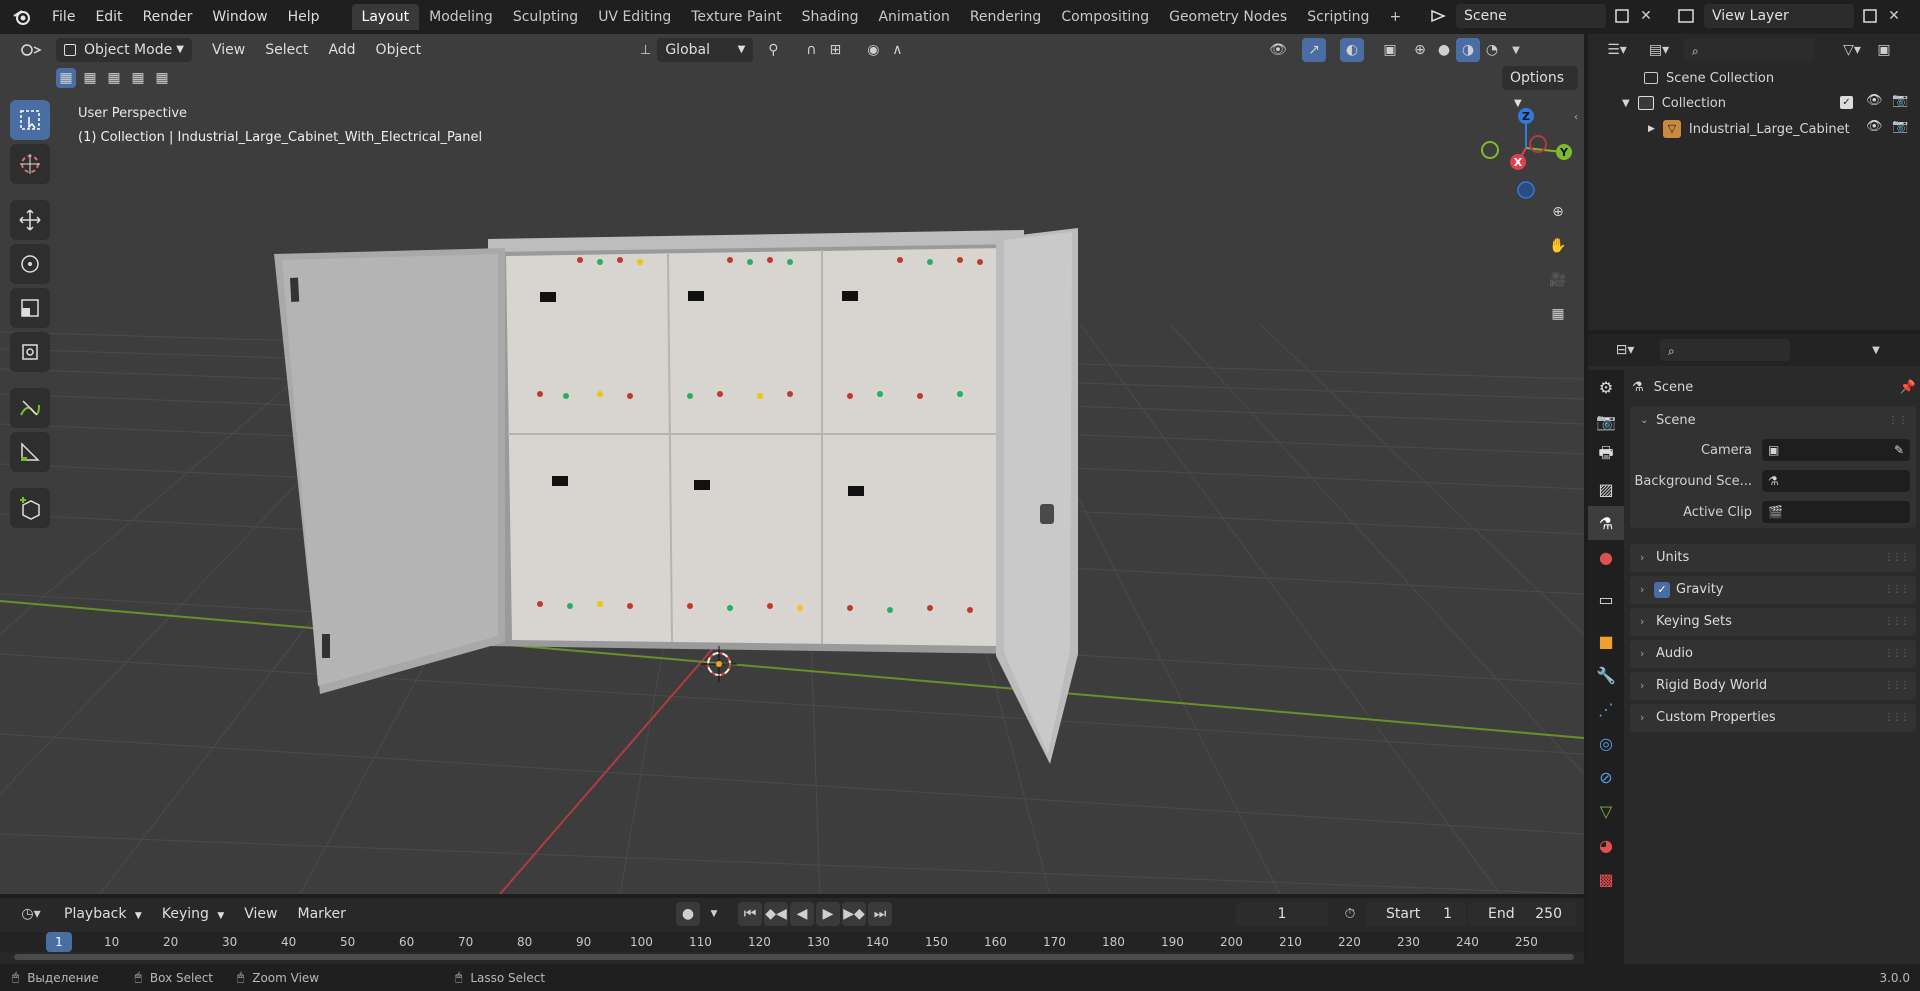 This screenshot has height=991, width=1920. What do you see at coordinates (341, 50) in the screenshot?
I see `menu-add: Add` at bounding box center [341, 50].